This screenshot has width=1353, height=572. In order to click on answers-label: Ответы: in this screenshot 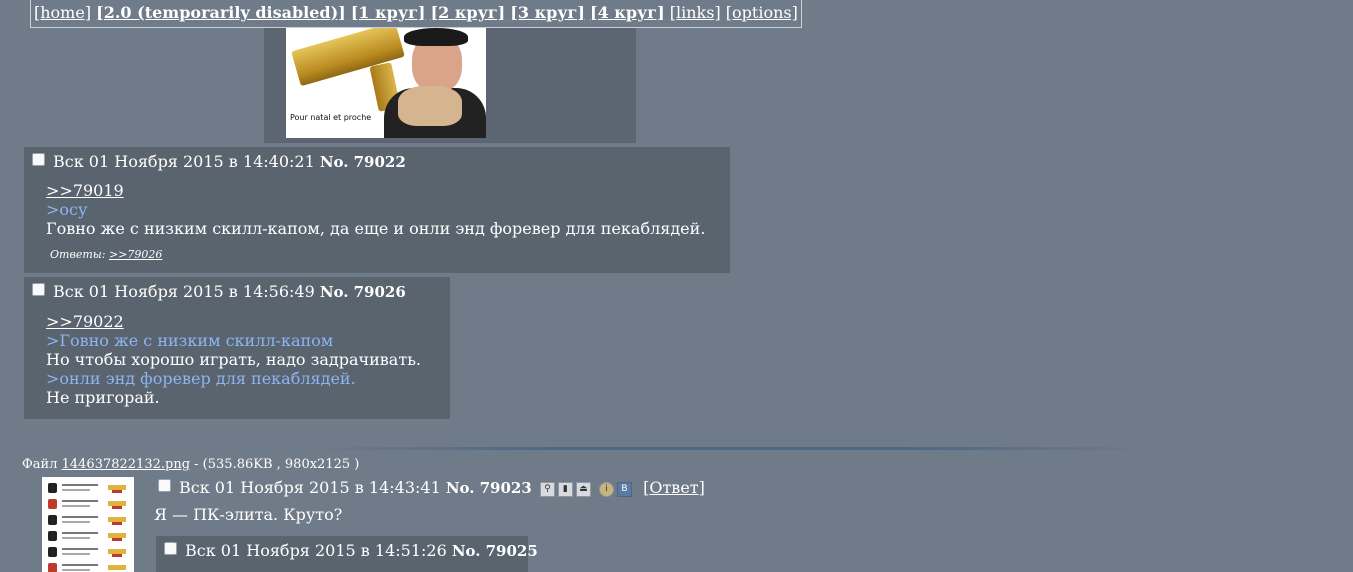, I will do `click(78, 254)`.